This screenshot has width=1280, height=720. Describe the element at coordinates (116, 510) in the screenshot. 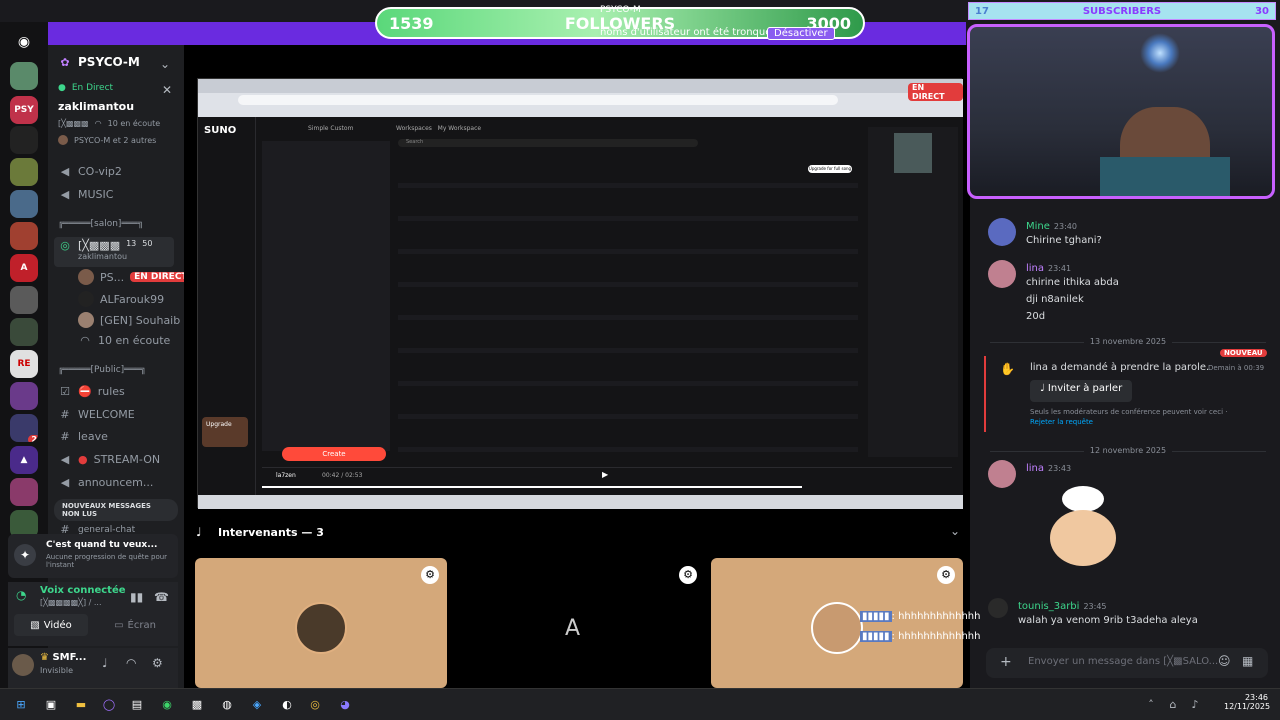

I see `new-messages-pill: NOUVEAUX MESSAGES NON LUS` at that location.